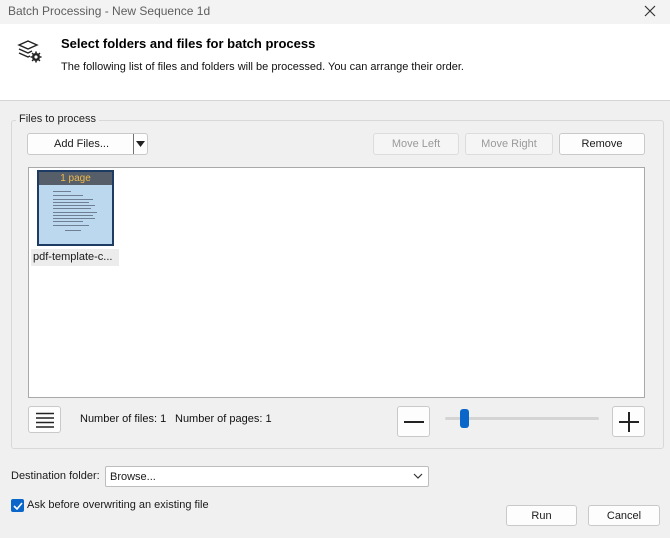  Describe the element at coordinates (55, 476) in the screenshot. I see `destination-label: Destination folder:` at that location.